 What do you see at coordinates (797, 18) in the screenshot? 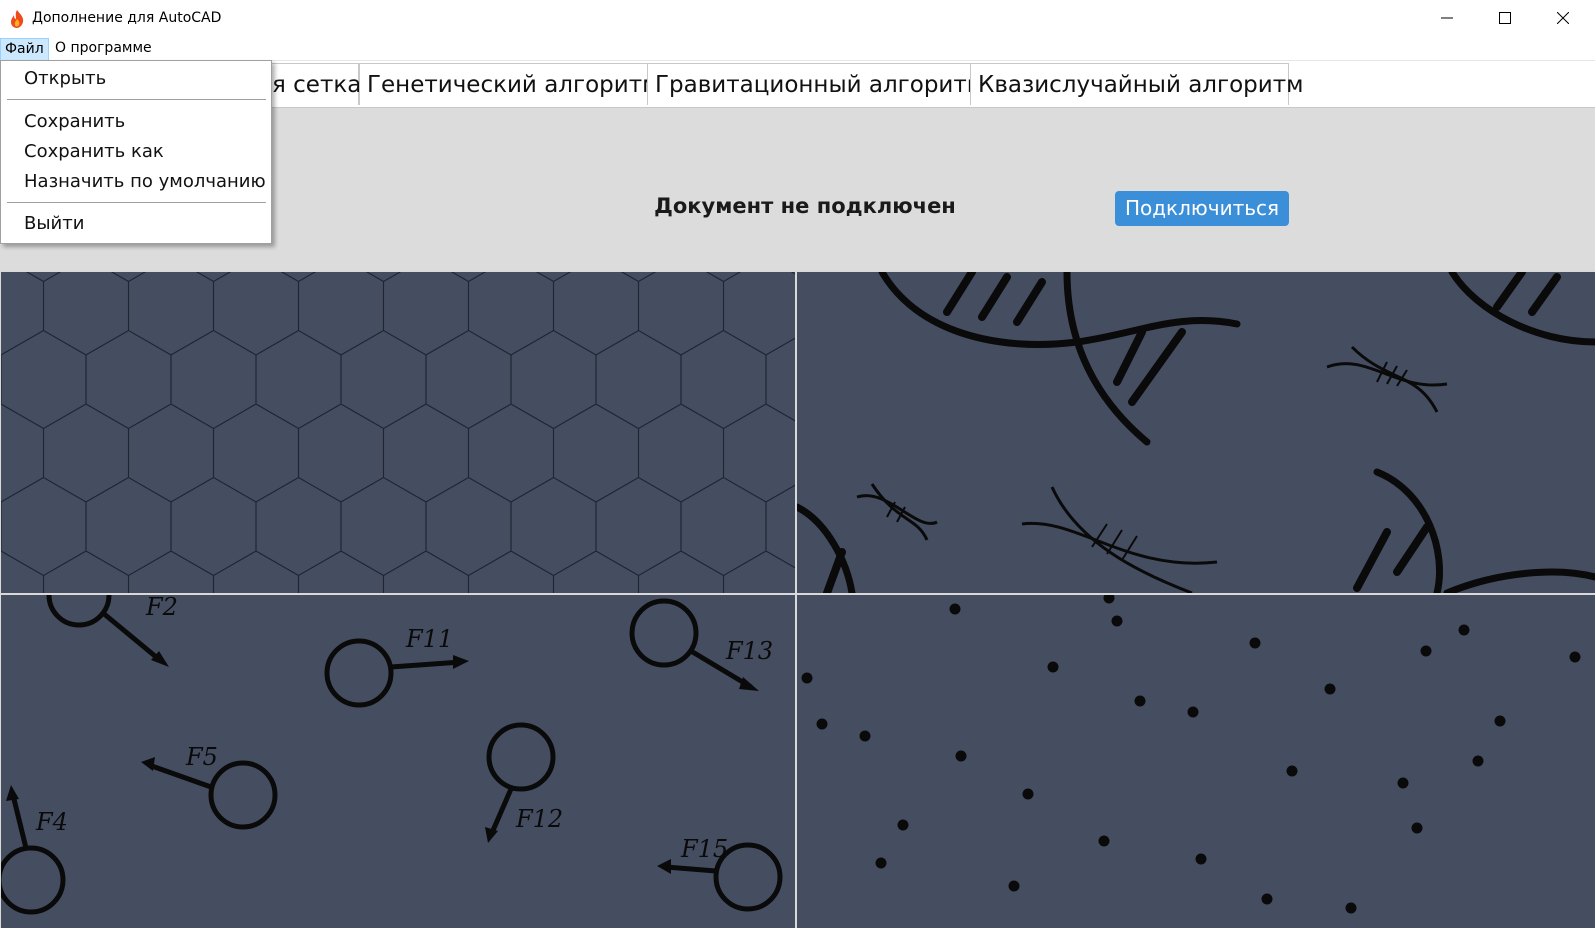
I see `title-bar: Дополнение для AutoCAD` at bounding box center [797, 18].